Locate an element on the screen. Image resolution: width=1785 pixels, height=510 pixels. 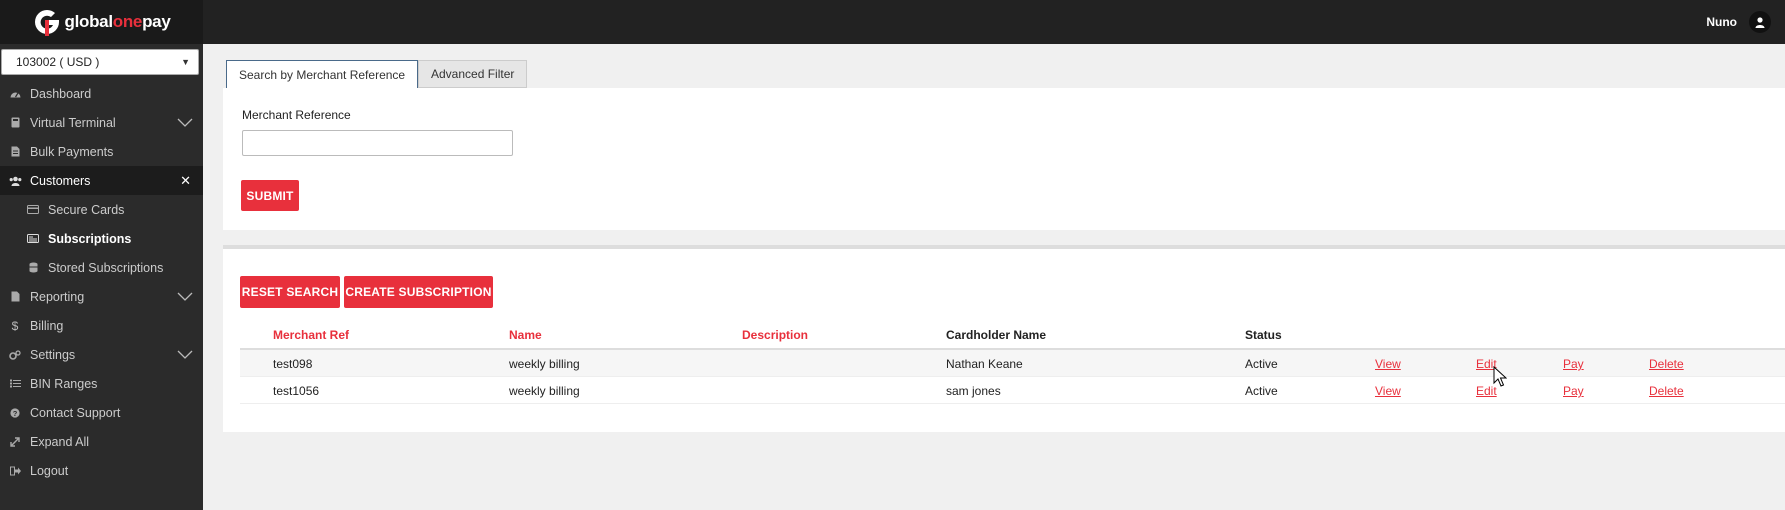
sidebar-item-label: BIN Ranges is located at coordinates (64, 383).